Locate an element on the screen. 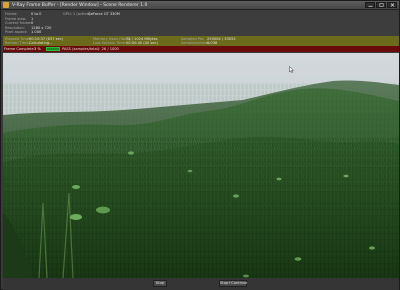  window-controls is located at coordinates (381, 5).